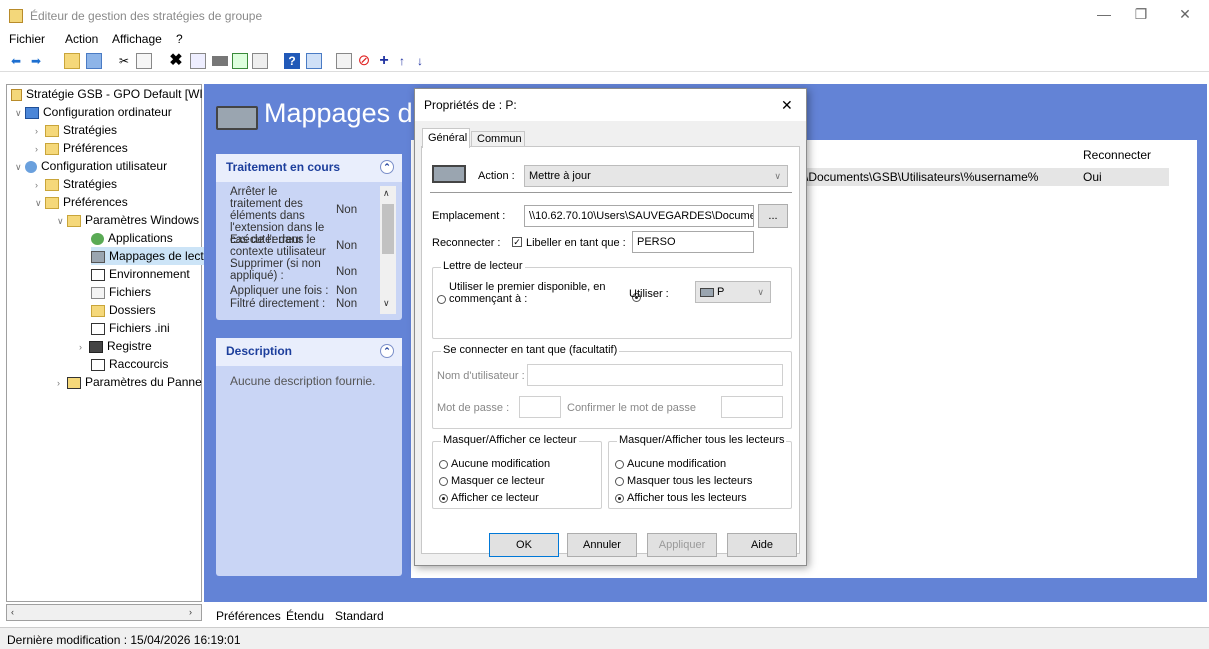 The height and width of the screenshot is (649, 1209). I want to click on all-no-change-option: Aucune modification, so click(670, 464).